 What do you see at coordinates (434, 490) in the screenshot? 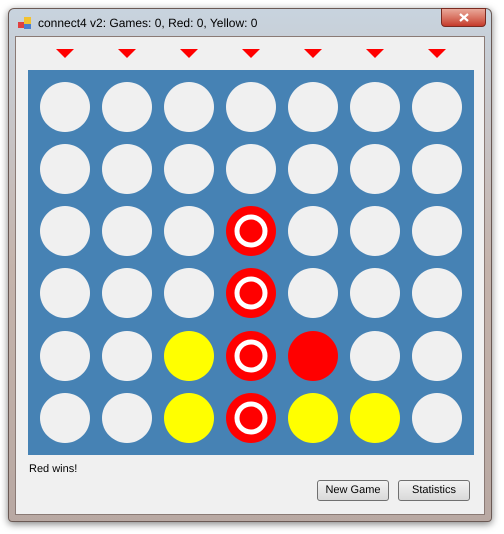
I see `action-button: Statistics` at bounding box center [434, 490].